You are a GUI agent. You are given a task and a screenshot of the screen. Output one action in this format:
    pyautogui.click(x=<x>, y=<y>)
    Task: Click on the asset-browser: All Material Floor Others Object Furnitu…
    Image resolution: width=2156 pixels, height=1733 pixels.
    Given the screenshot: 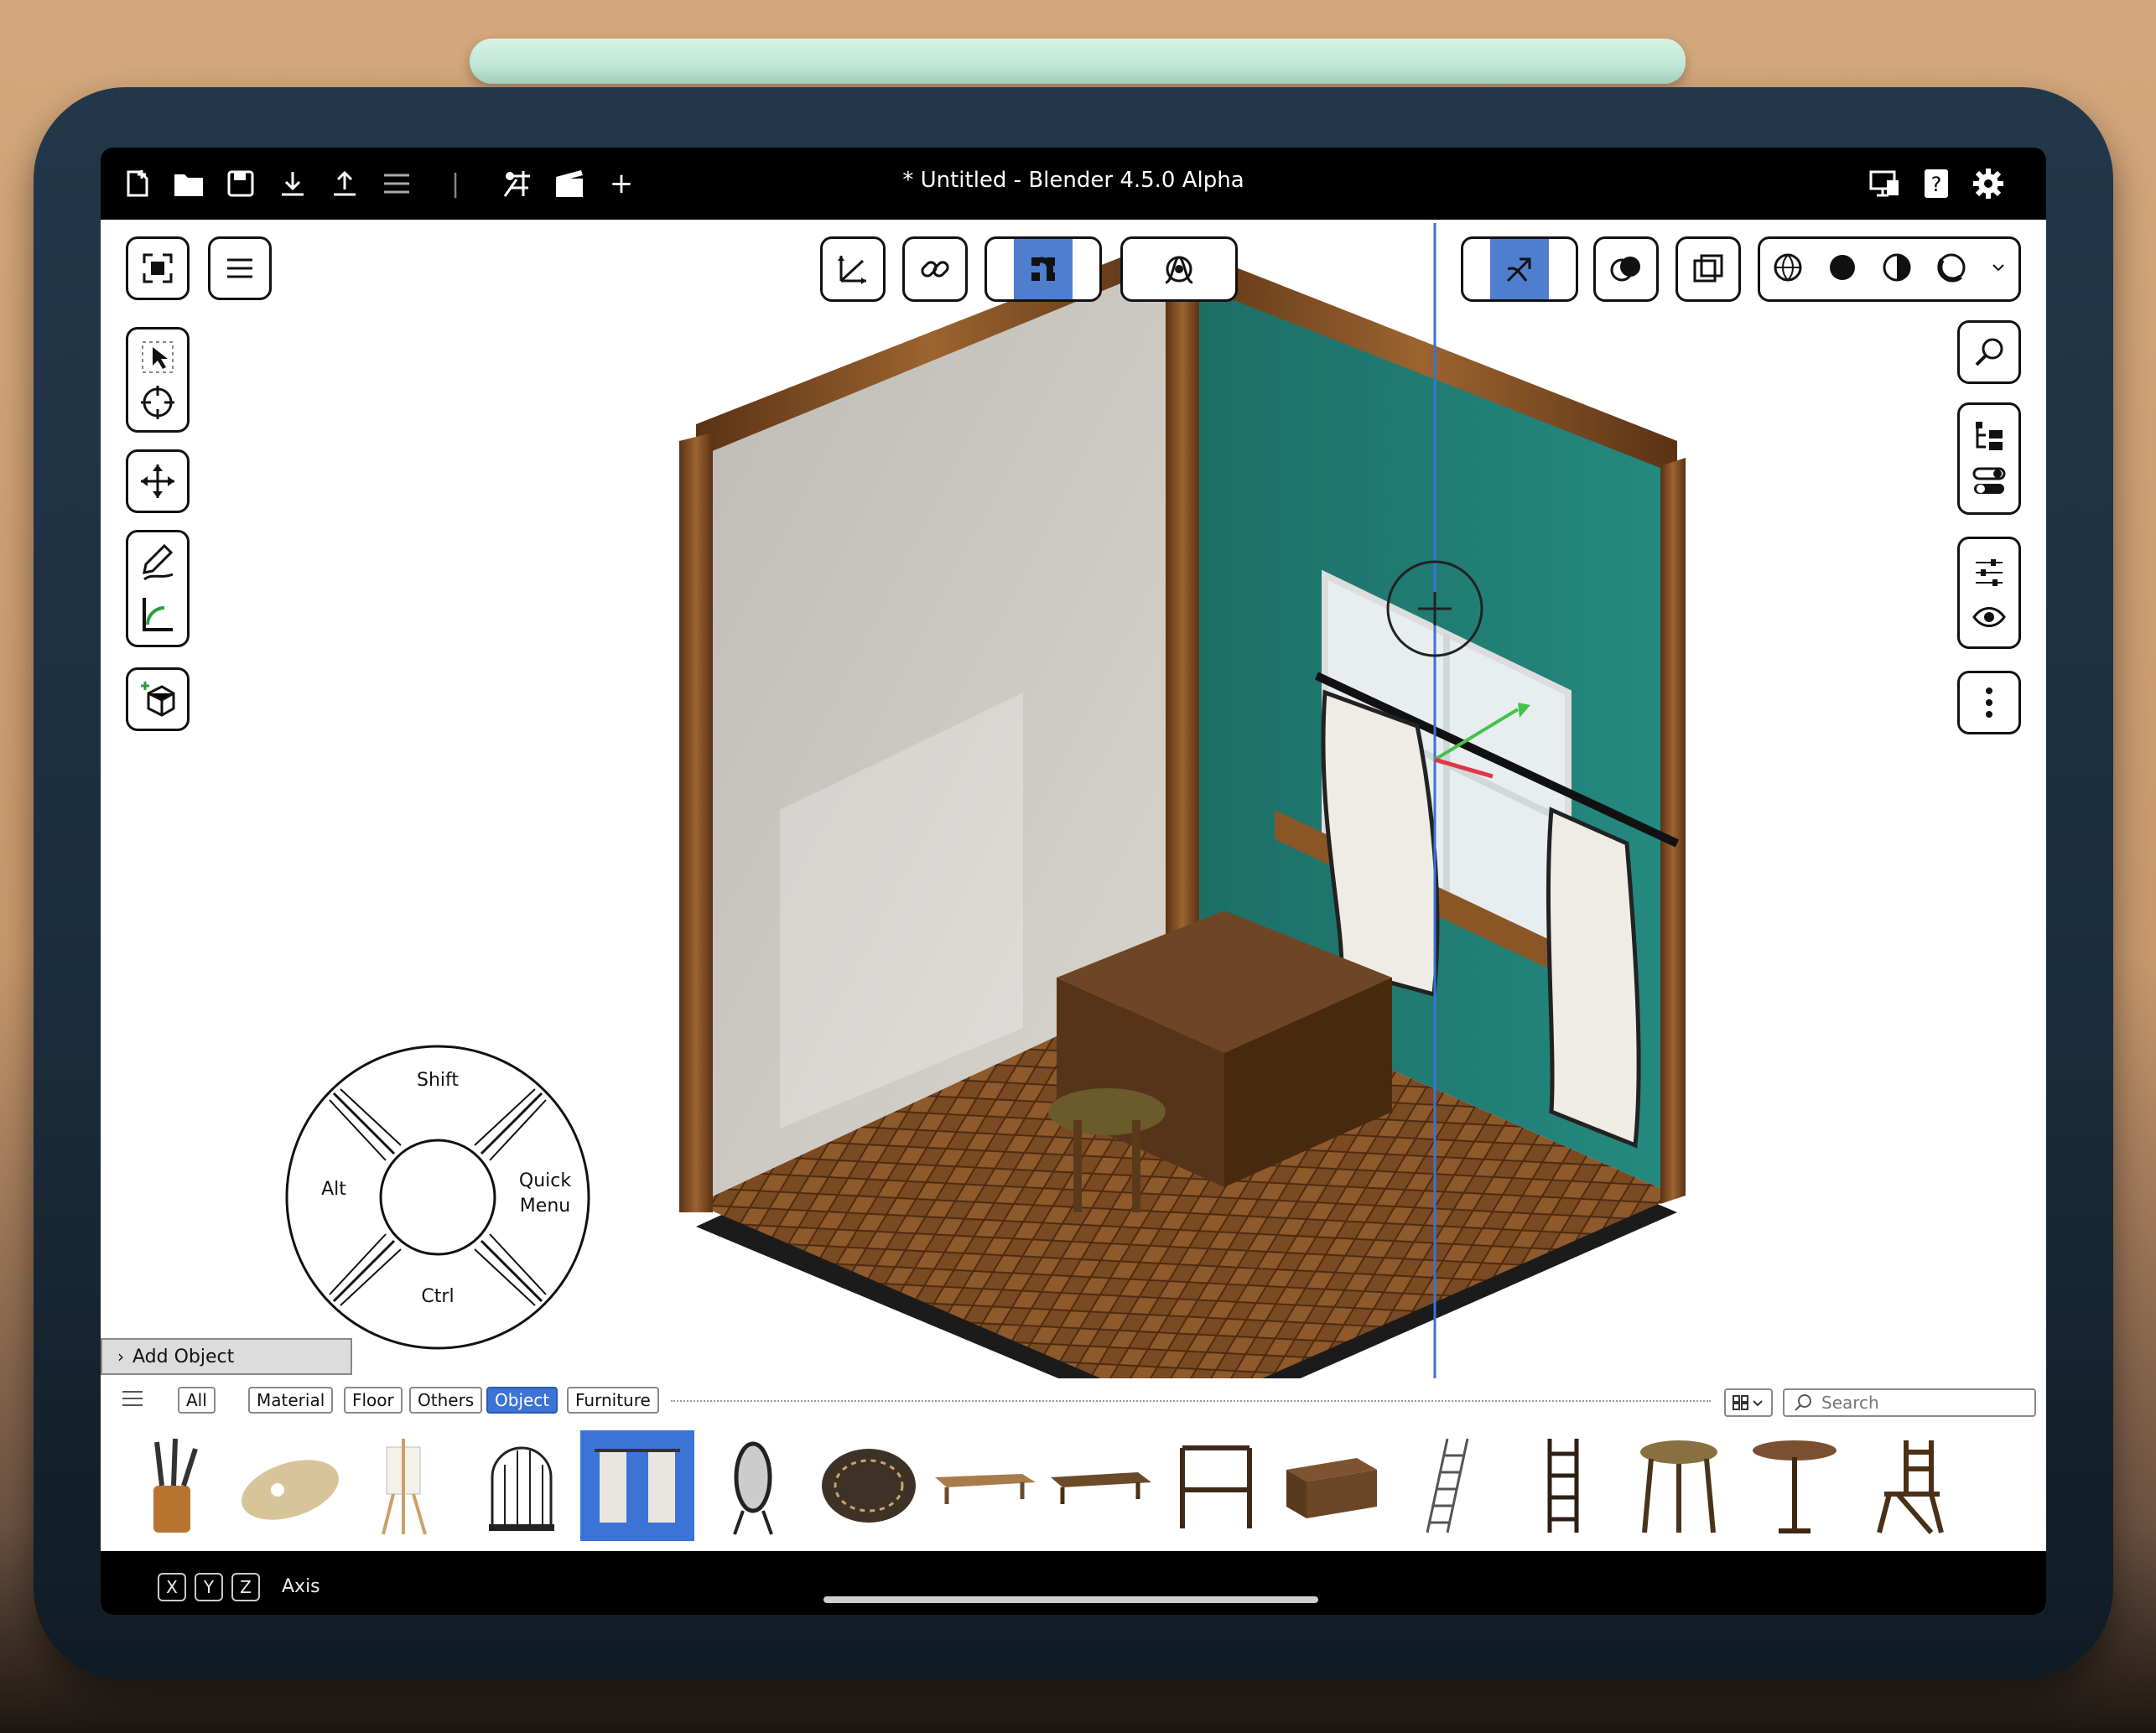 What is the action you would take?
    pyautogui.click(x=1074, y=1465)
    